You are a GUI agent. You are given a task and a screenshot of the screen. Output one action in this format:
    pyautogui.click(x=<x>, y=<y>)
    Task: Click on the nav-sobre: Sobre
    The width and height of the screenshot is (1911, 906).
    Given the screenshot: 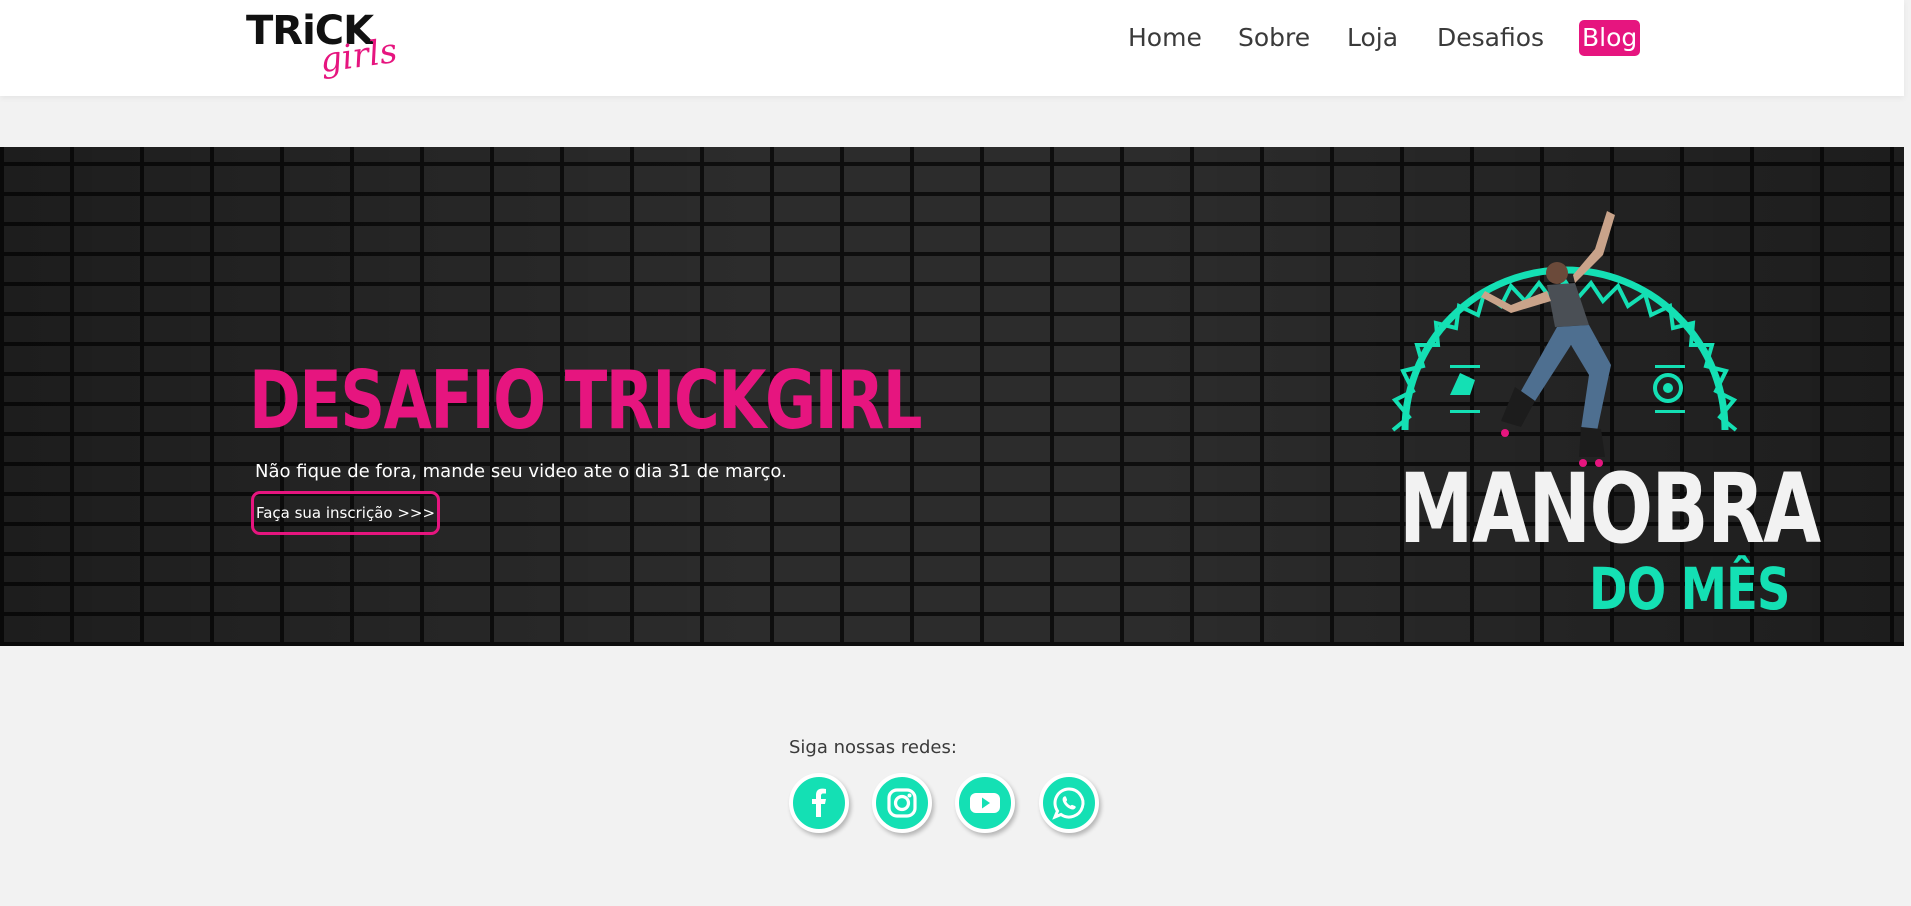 What is the action you would take?
    pyautogui.click(x=1274, y=38)
    